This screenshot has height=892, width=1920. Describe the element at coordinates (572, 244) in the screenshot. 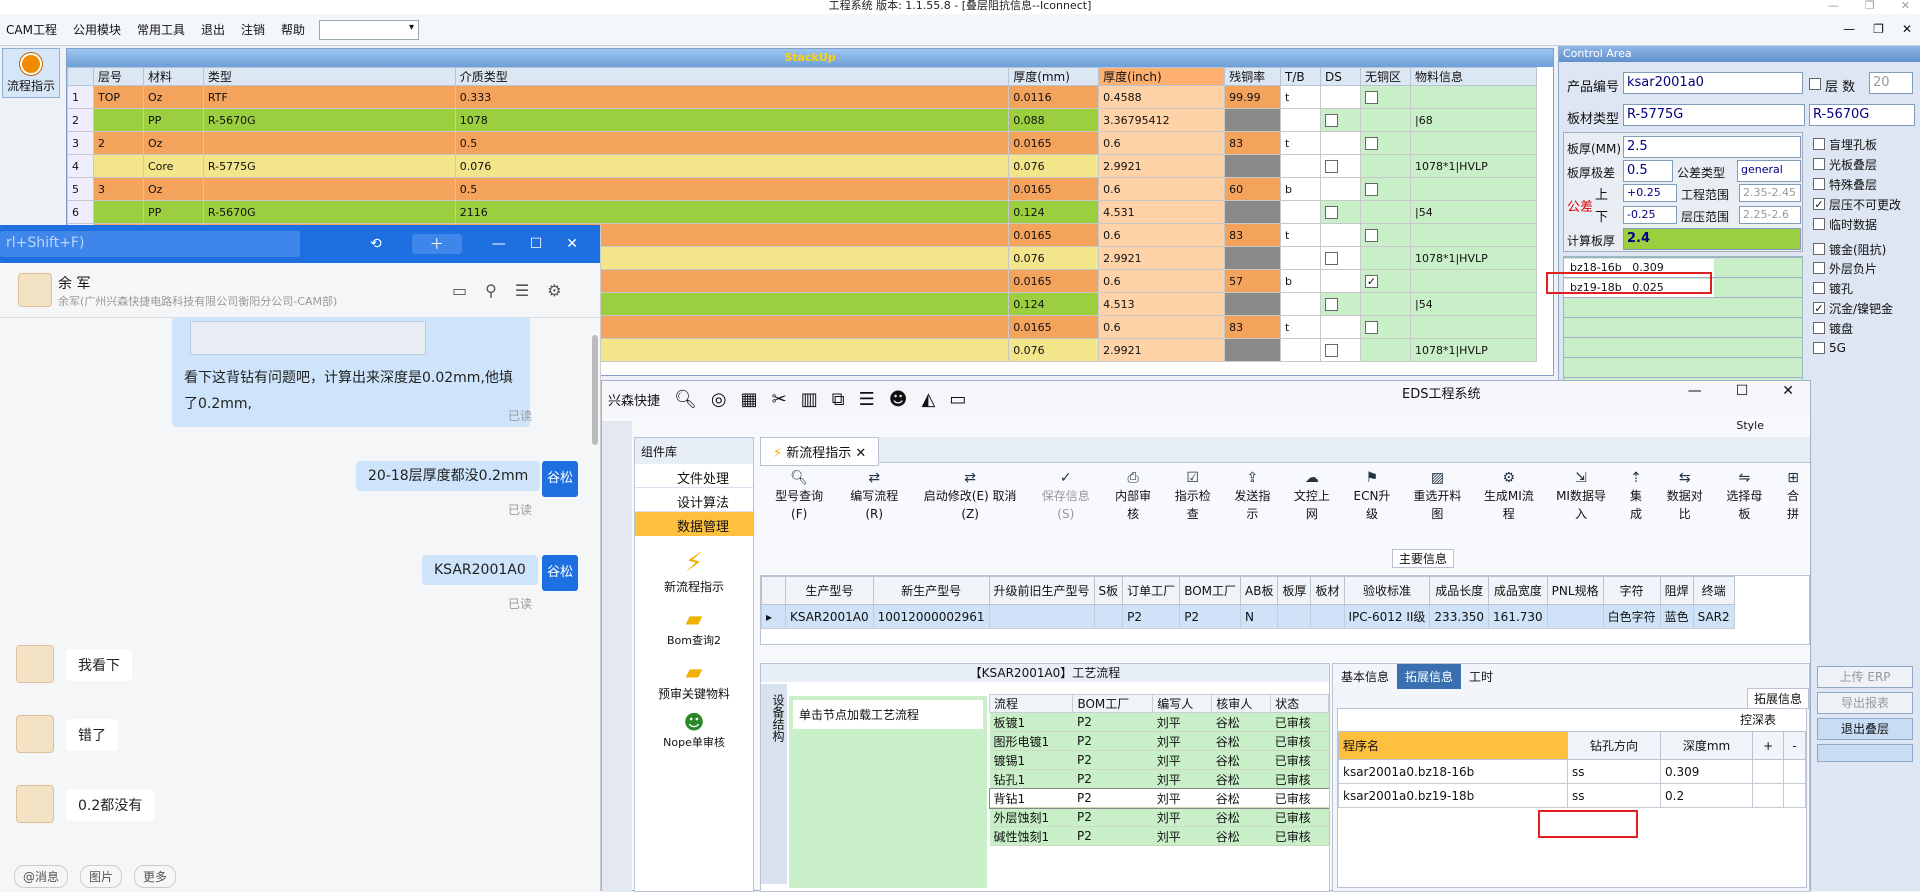

I see `chat-close-icon: ✕` at that location.